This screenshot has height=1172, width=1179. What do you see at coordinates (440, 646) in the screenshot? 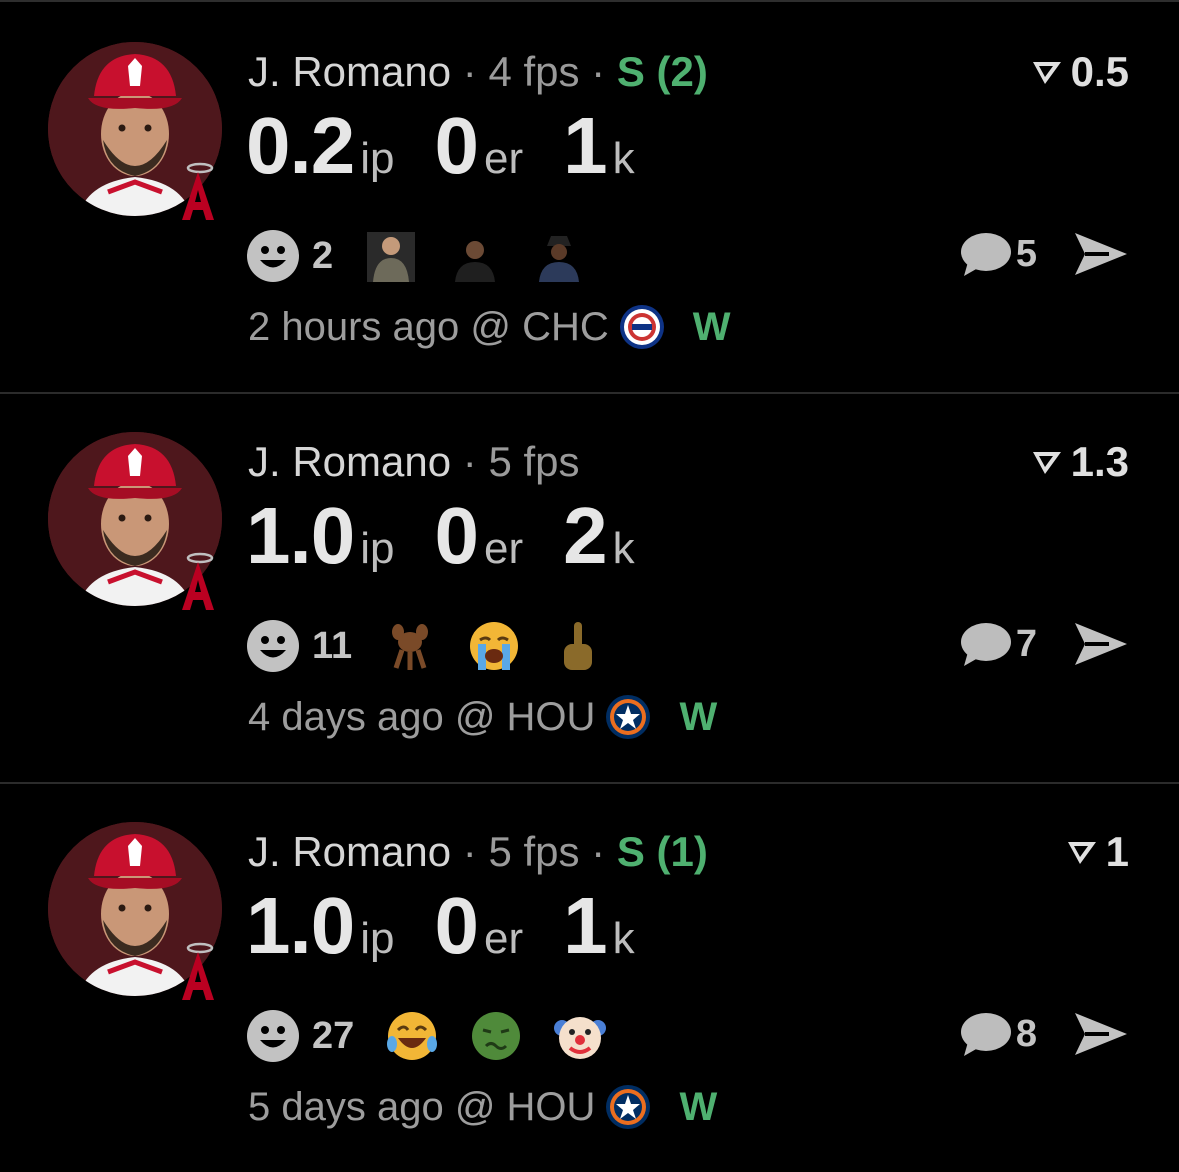
I see `reactions-row: 11` at bounding box center [440, 646].